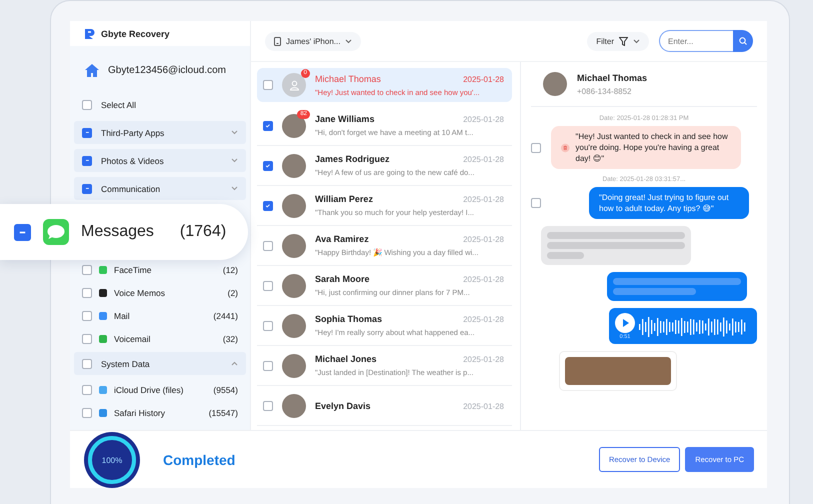 The width and height of the screenshot is (813, 504). What do you see at coordinates (344, 199) in the screenshot?
I see `contact-name: William Perez` at bounding box center [344, 199].